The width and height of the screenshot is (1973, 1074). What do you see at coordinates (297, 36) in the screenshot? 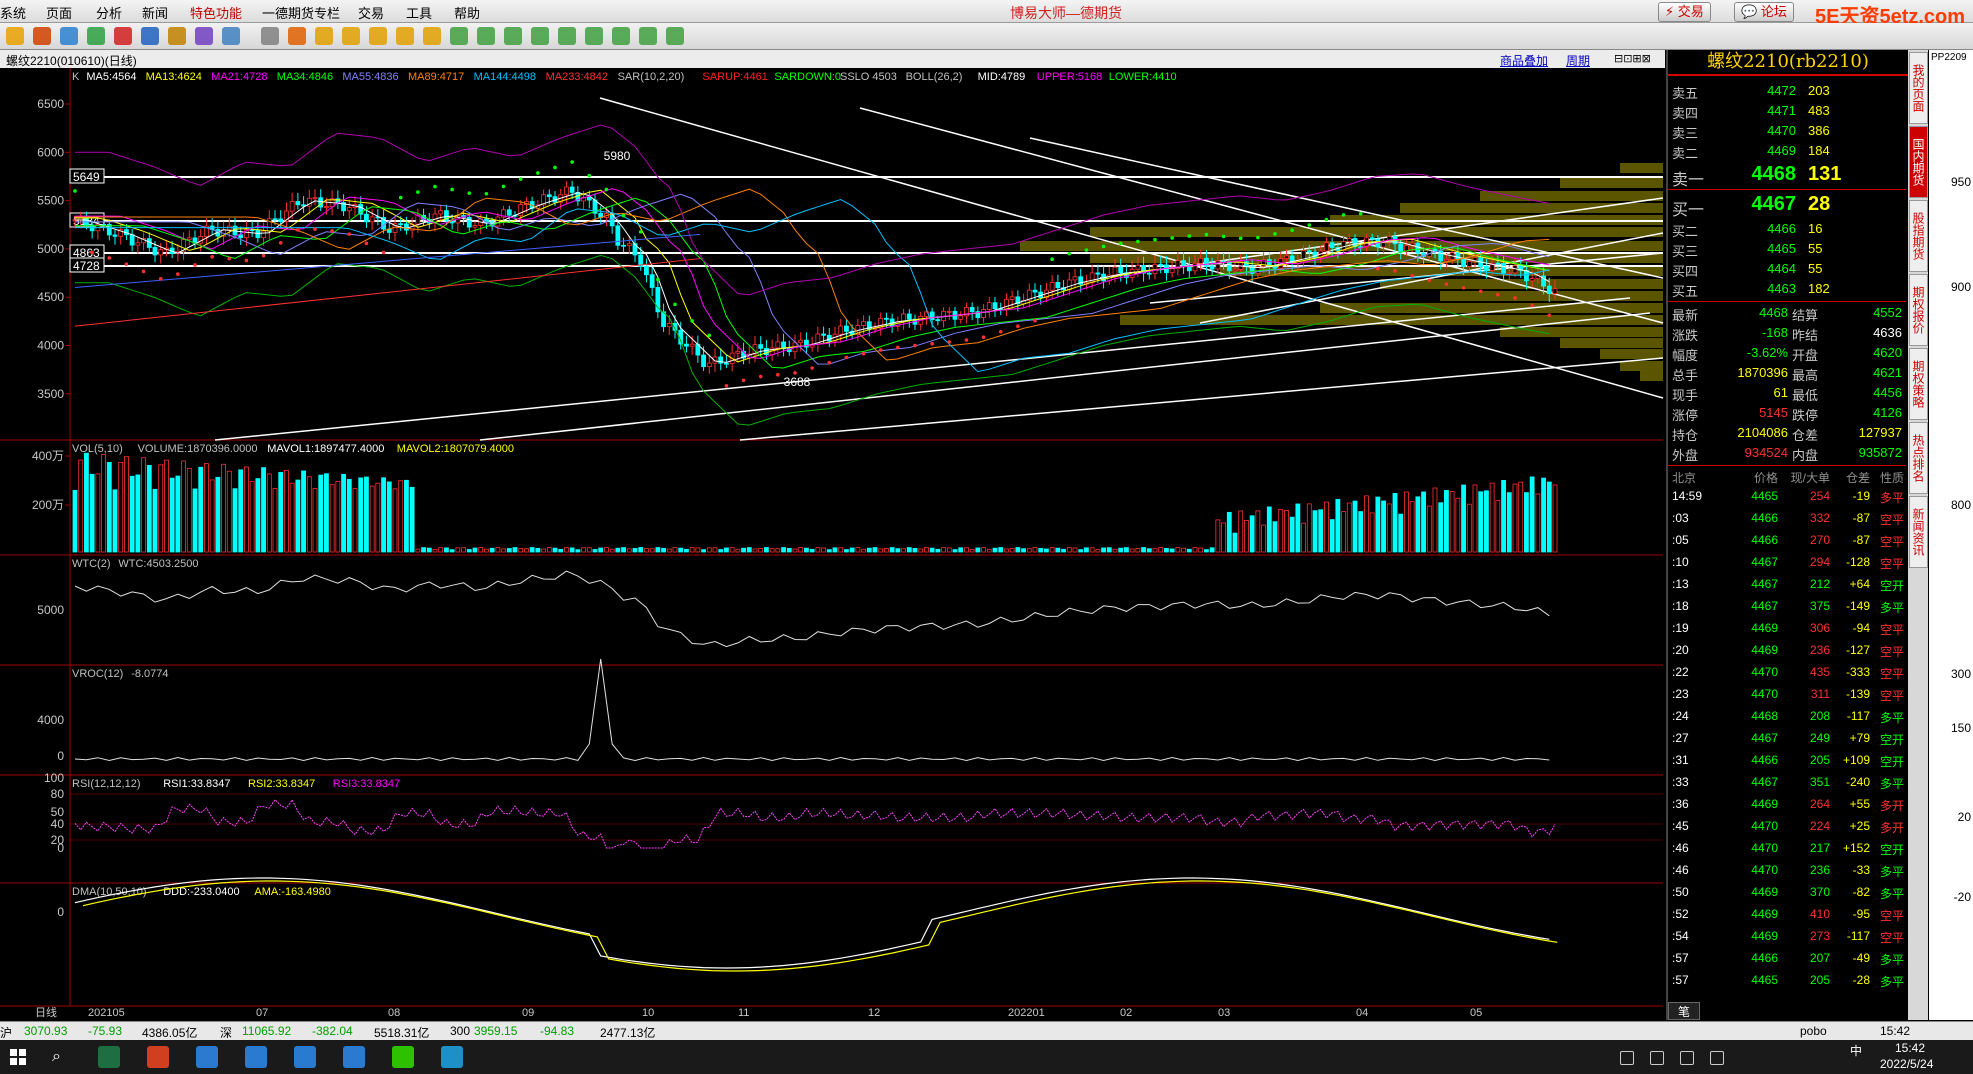
I see `tick-icon` at bounding box center [297, 36].